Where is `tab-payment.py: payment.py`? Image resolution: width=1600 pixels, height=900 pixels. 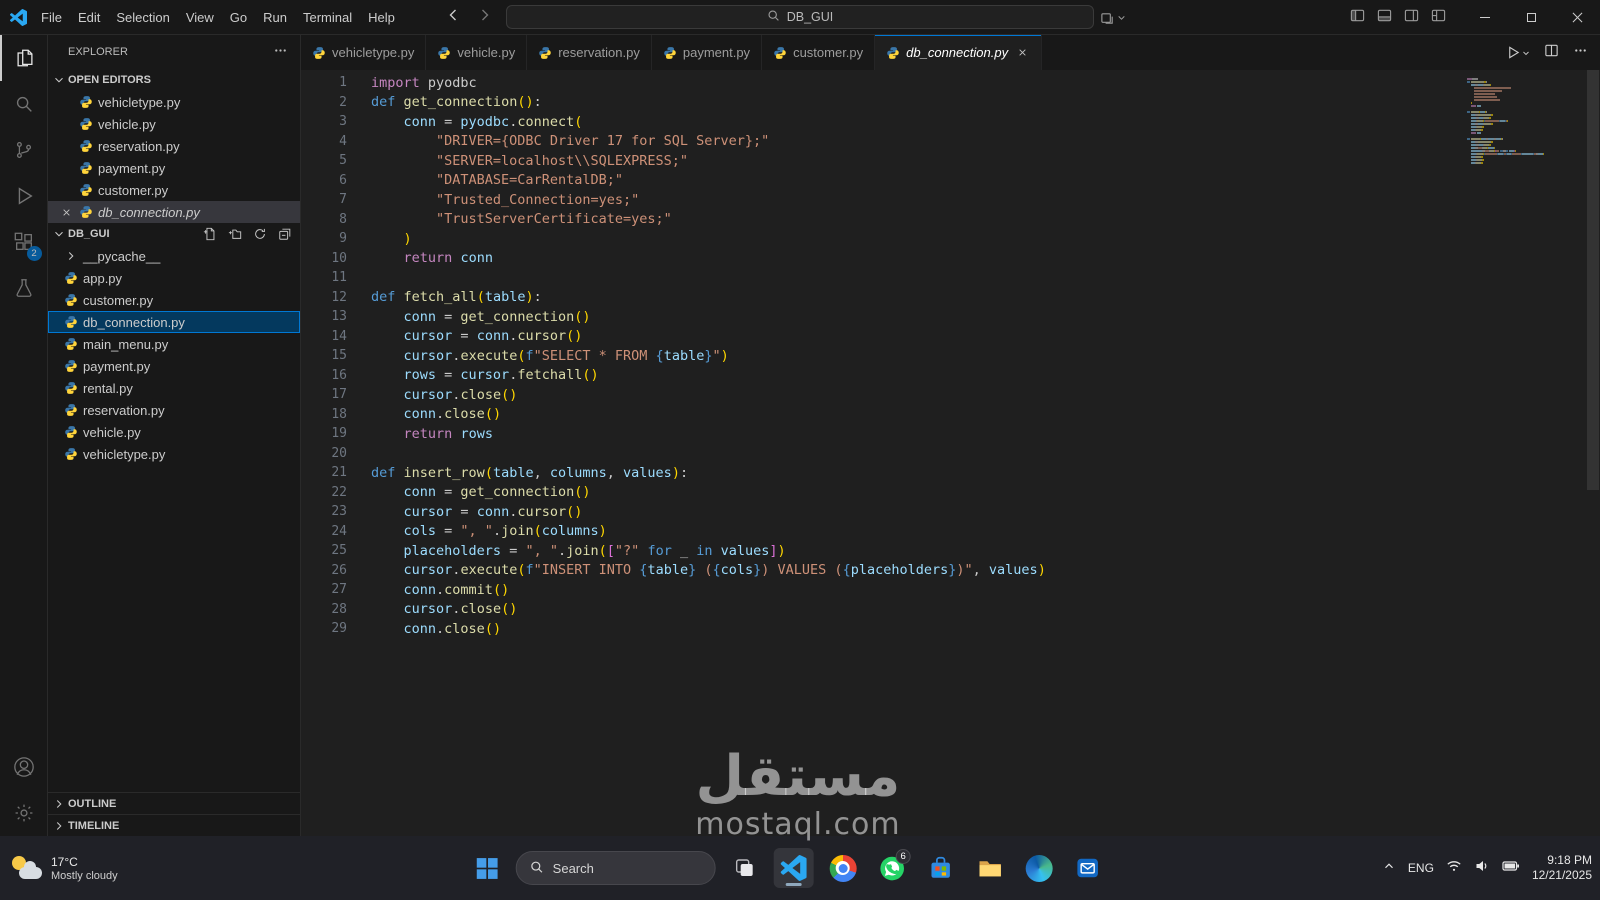 tab-payment.py: payment.py is located at coordinates (707, 52).